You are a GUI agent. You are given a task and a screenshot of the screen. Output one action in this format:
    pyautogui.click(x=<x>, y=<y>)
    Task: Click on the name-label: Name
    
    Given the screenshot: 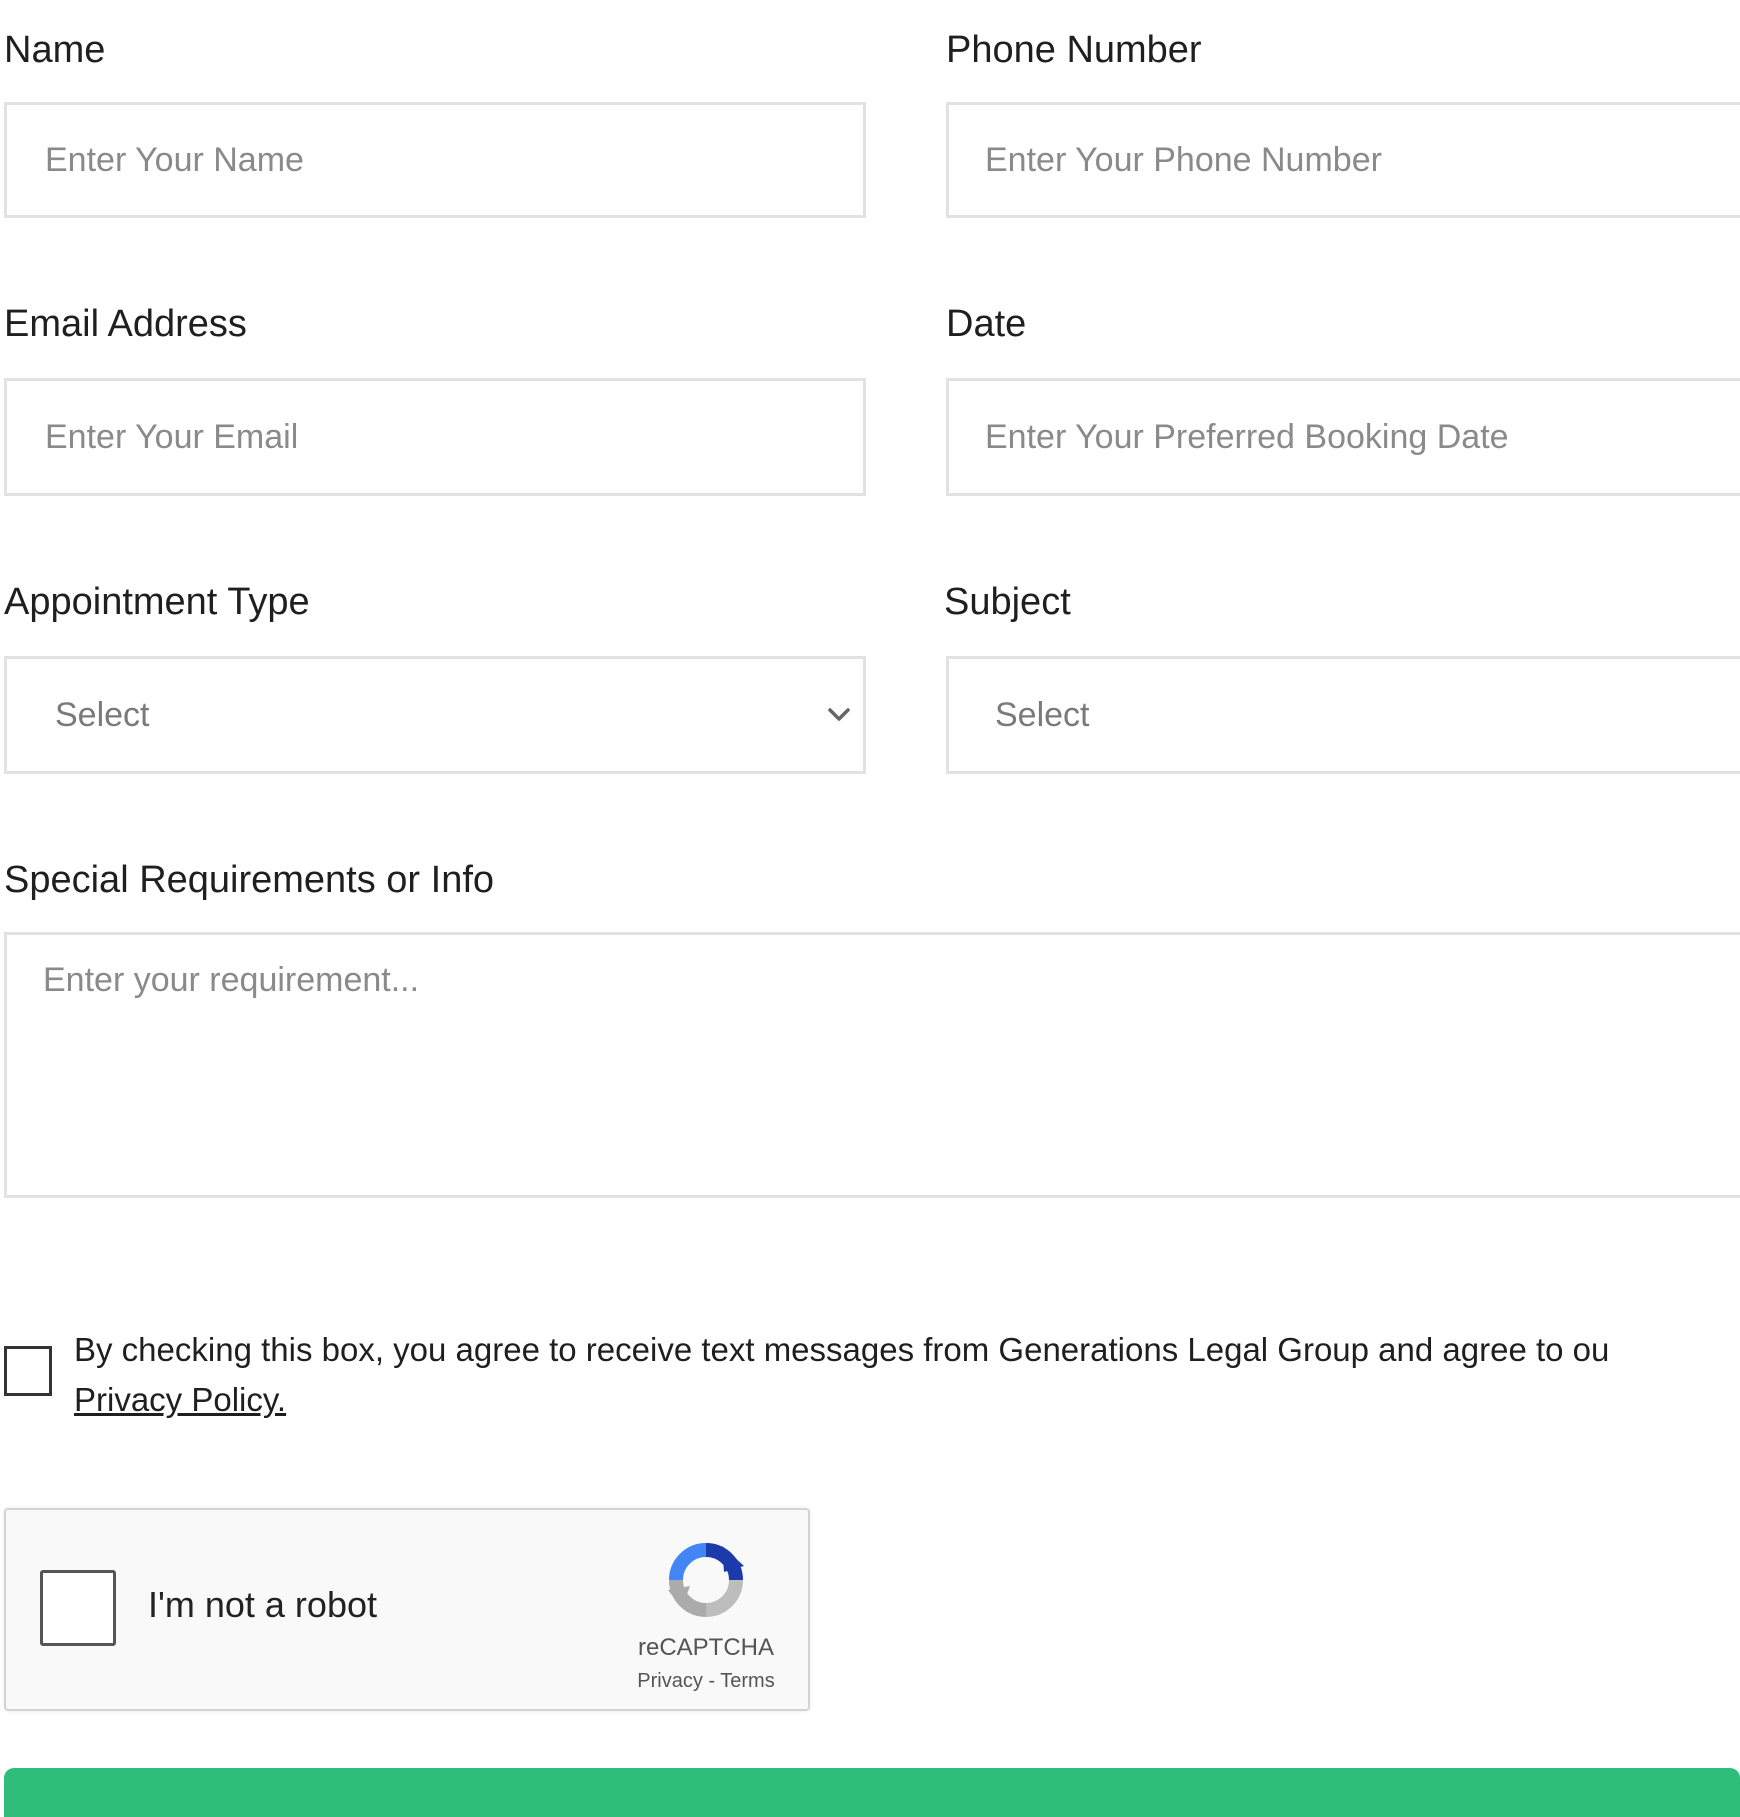 What is the action you would take?
    pyautogui.click(x=55, y=50)
    